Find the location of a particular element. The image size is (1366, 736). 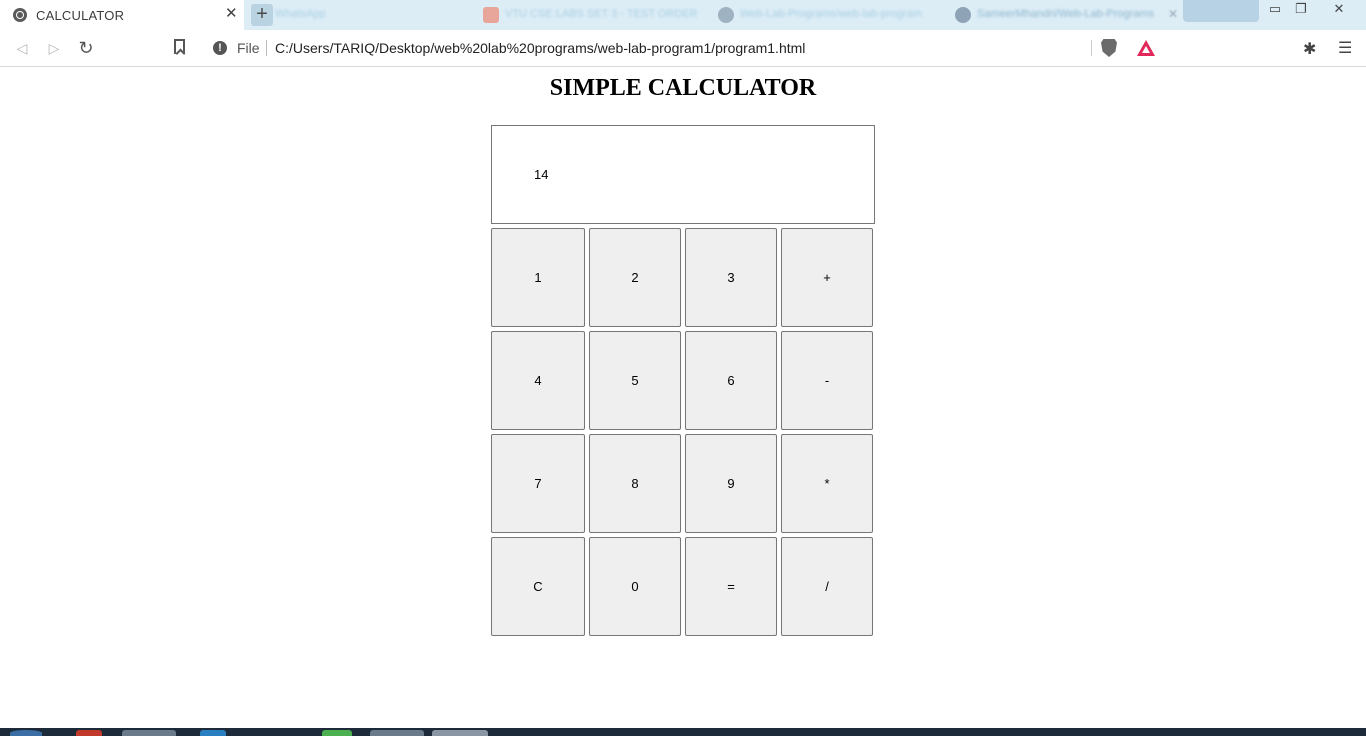

key-clear: C is located at coordinates (538, 586).